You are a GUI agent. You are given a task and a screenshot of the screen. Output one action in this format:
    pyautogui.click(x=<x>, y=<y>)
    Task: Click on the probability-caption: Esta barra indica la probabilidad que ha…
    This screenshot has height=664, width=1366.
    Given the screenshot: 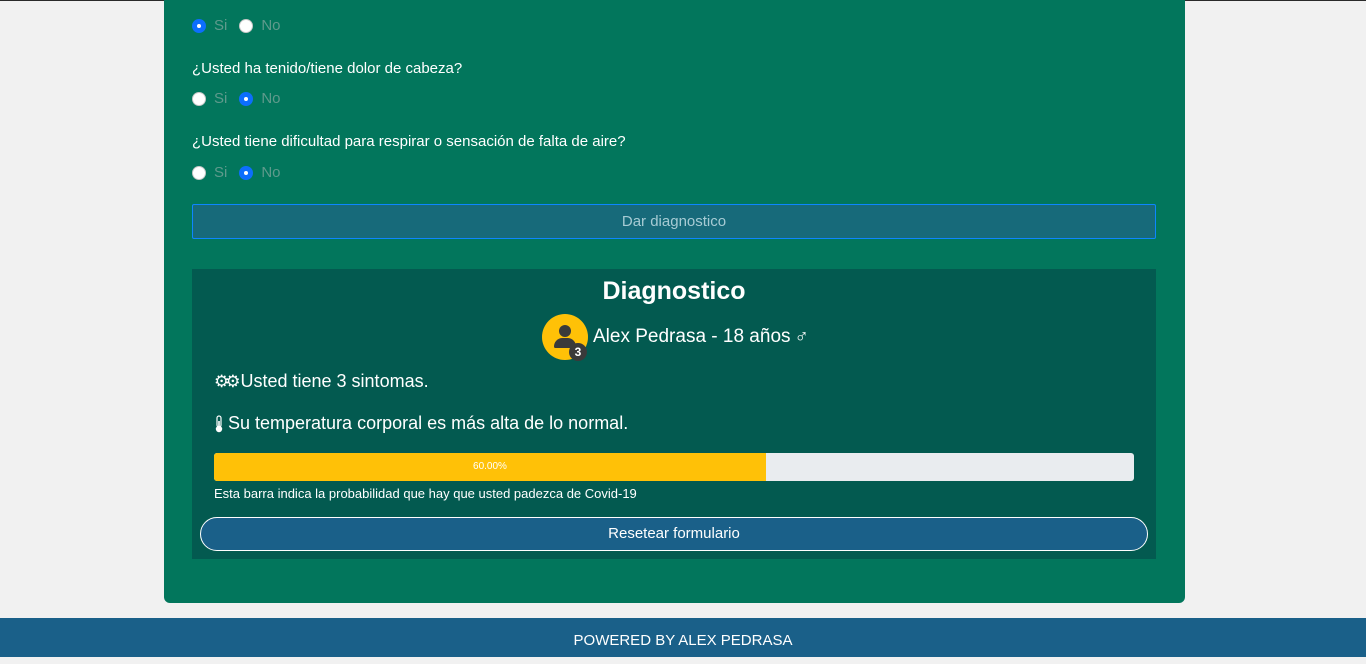 What is the action you would take?
    pyautogui.click(x=425, y=493)
    